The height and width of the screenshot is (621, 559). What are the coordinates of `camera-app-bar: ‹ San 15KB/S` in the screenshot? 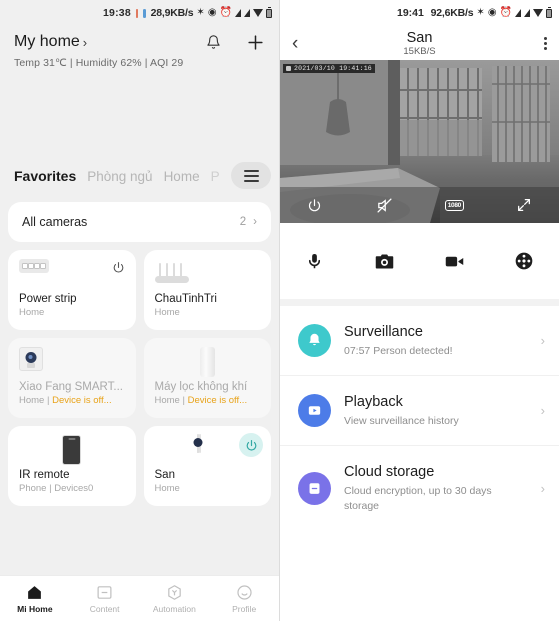 It's located at (419, 43).